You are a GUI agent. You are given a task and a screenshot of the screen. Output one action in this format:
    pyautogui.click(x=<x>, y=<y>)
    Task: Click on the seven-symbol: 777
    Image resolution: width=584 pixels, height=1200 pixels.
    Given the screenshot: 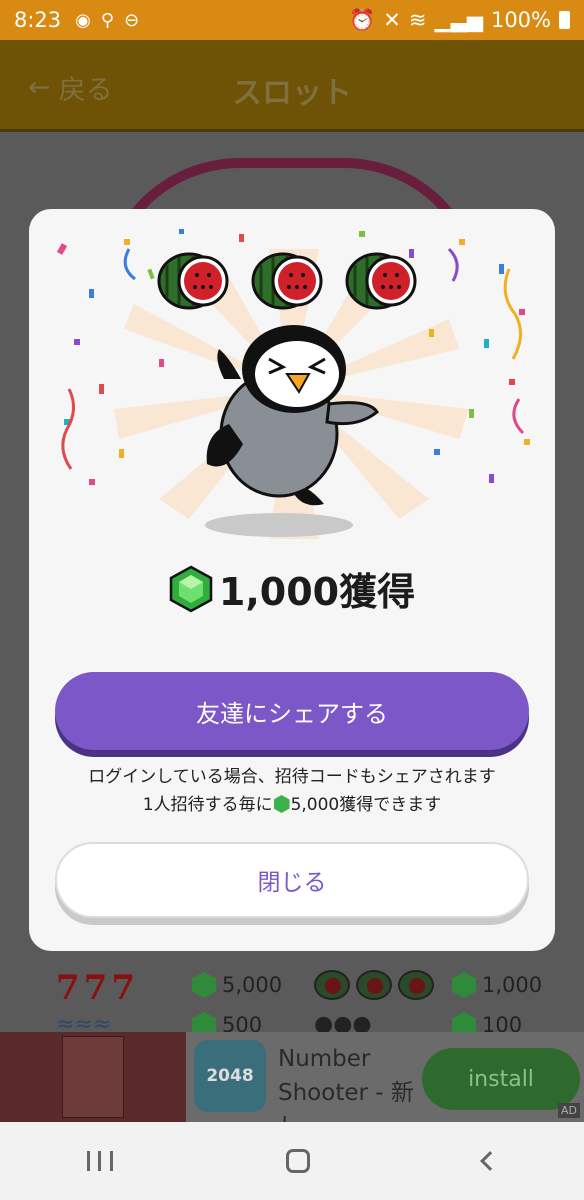 What is the action you would take?
    pyautogui.click(x=97, y=988)
    